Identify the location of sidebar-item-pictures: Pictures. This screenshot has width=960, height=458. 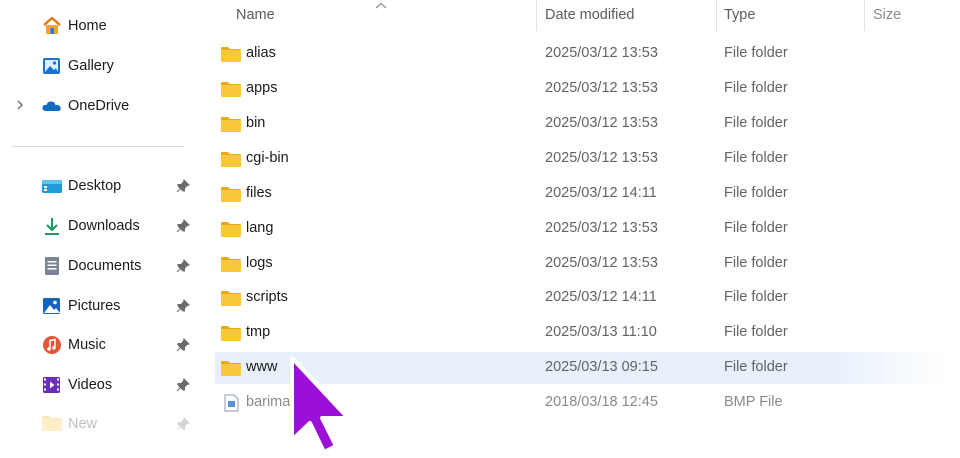
(99, 306).